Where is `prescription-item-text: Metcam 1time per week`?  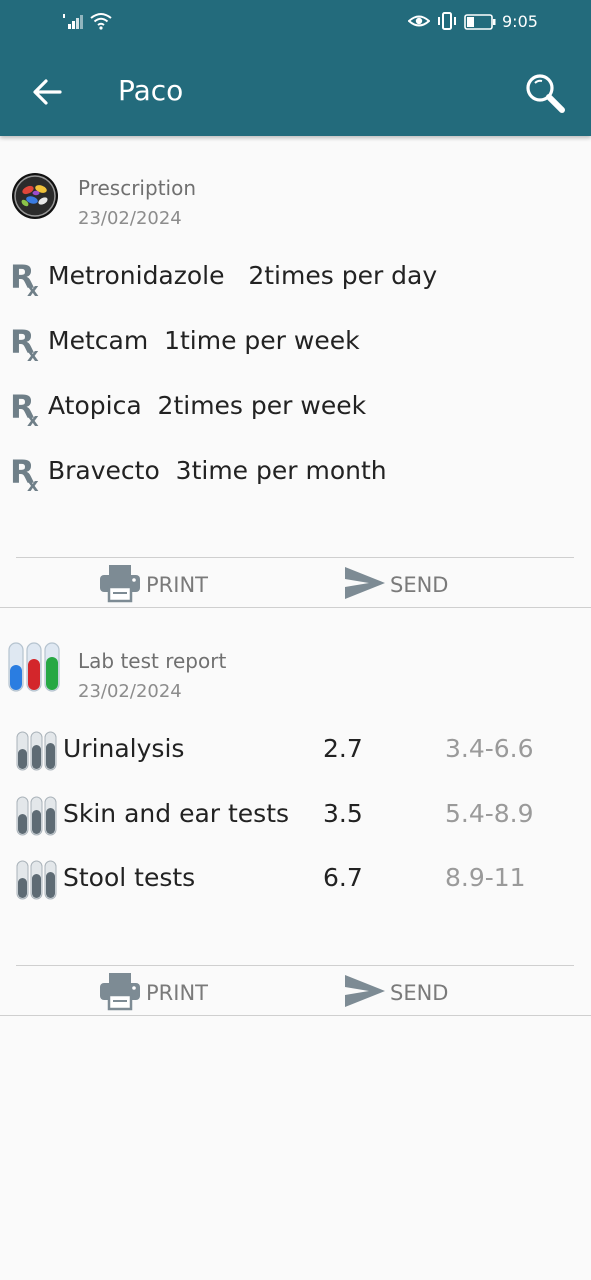 prescription-item-text: Metcam 1time per week is located at coordinates (204, 340).